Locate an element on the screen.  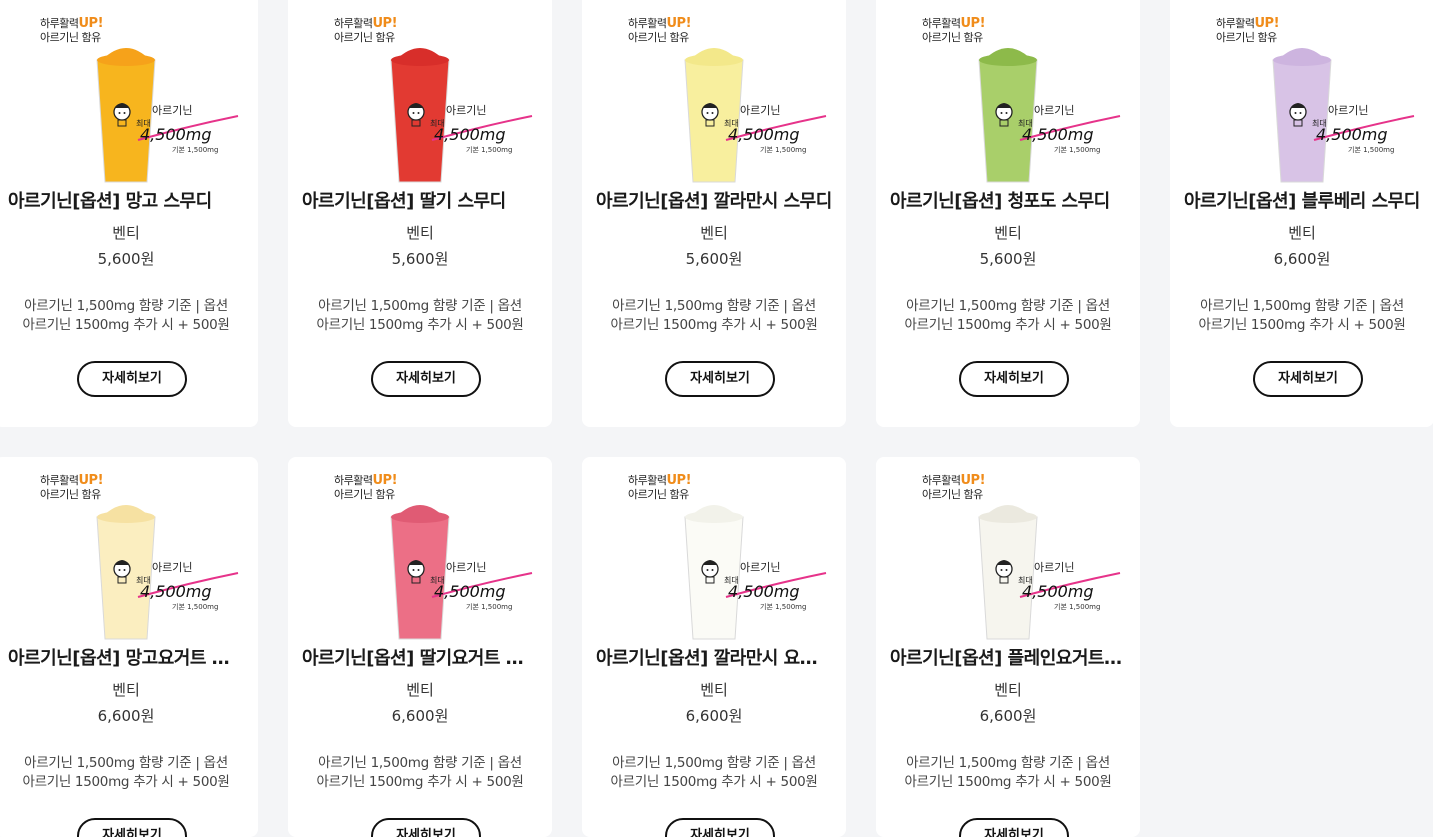
product-title: 아르기닌[옵션] 망고요거트 스무디 is located at coordinates (126, 657).